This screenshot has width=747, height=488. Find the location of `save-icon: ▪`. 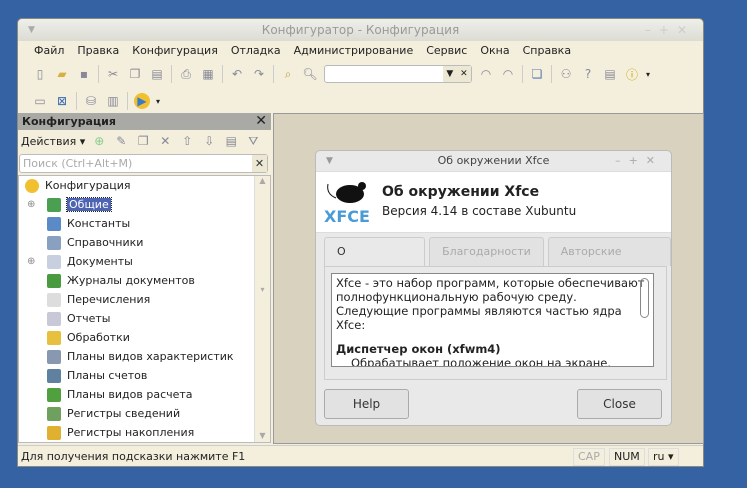

save-icon: ▪ is located at coordinates (84, 74).